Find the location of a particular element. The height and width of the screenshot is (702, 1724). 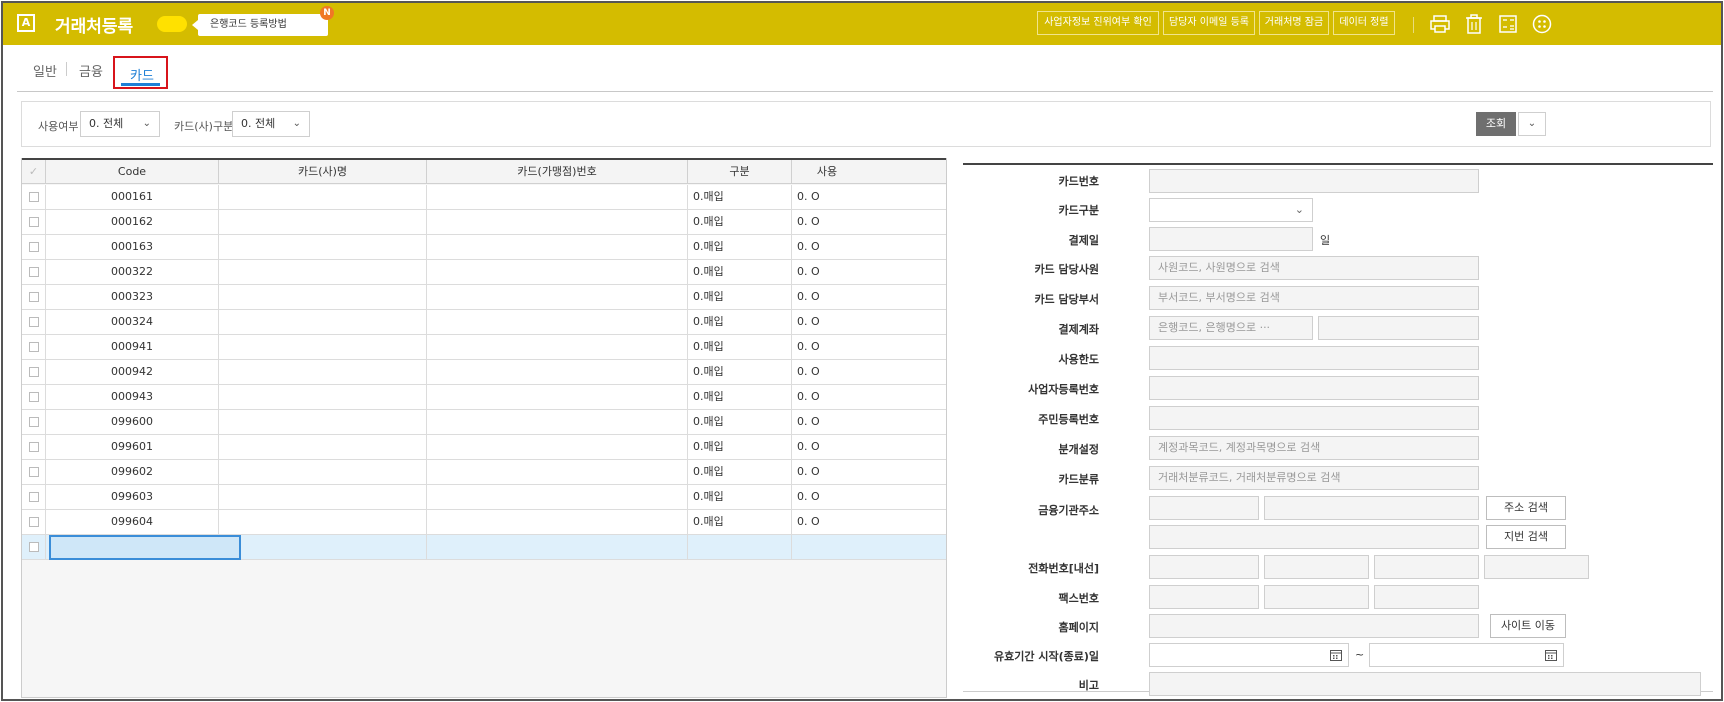

phone-middle-input is located at coordinates (1316, 567).